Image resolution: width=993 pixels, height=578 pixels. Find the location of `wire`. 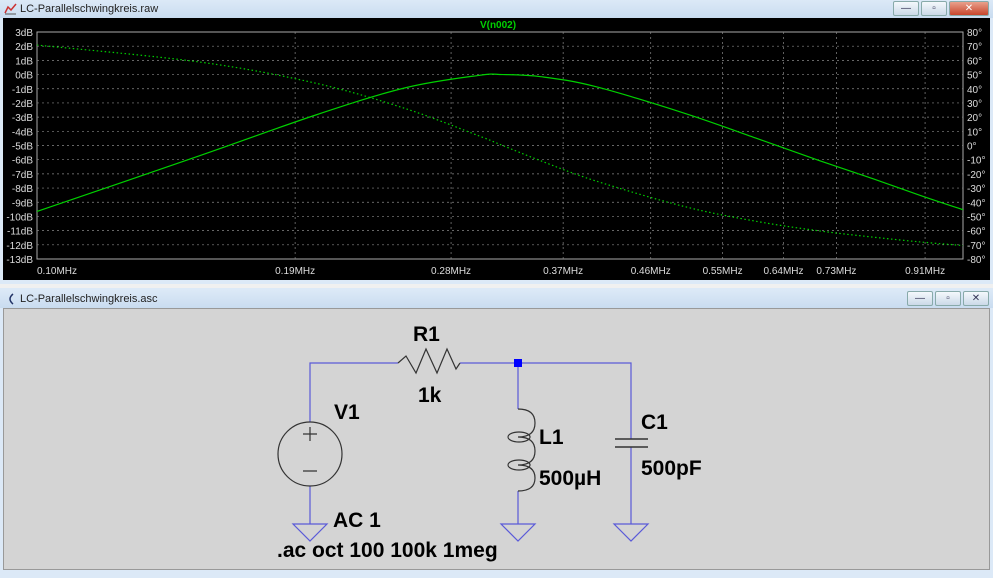

wire is located at coordinates (470, 443).